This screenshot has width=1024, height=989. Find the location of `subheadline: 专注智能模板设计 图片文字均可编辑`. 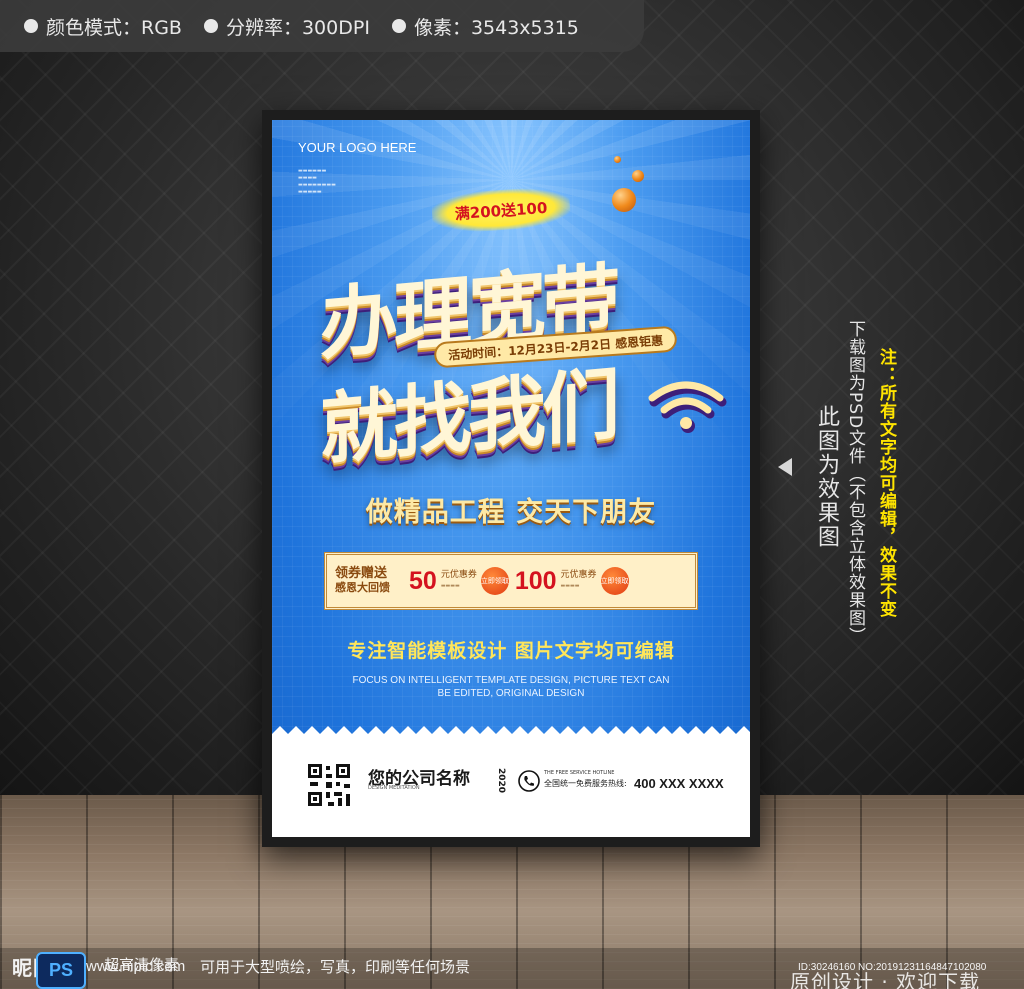

subheadline: 专注智能模板设计 图片文字均可编辑 is located at coordinates (511, 651).